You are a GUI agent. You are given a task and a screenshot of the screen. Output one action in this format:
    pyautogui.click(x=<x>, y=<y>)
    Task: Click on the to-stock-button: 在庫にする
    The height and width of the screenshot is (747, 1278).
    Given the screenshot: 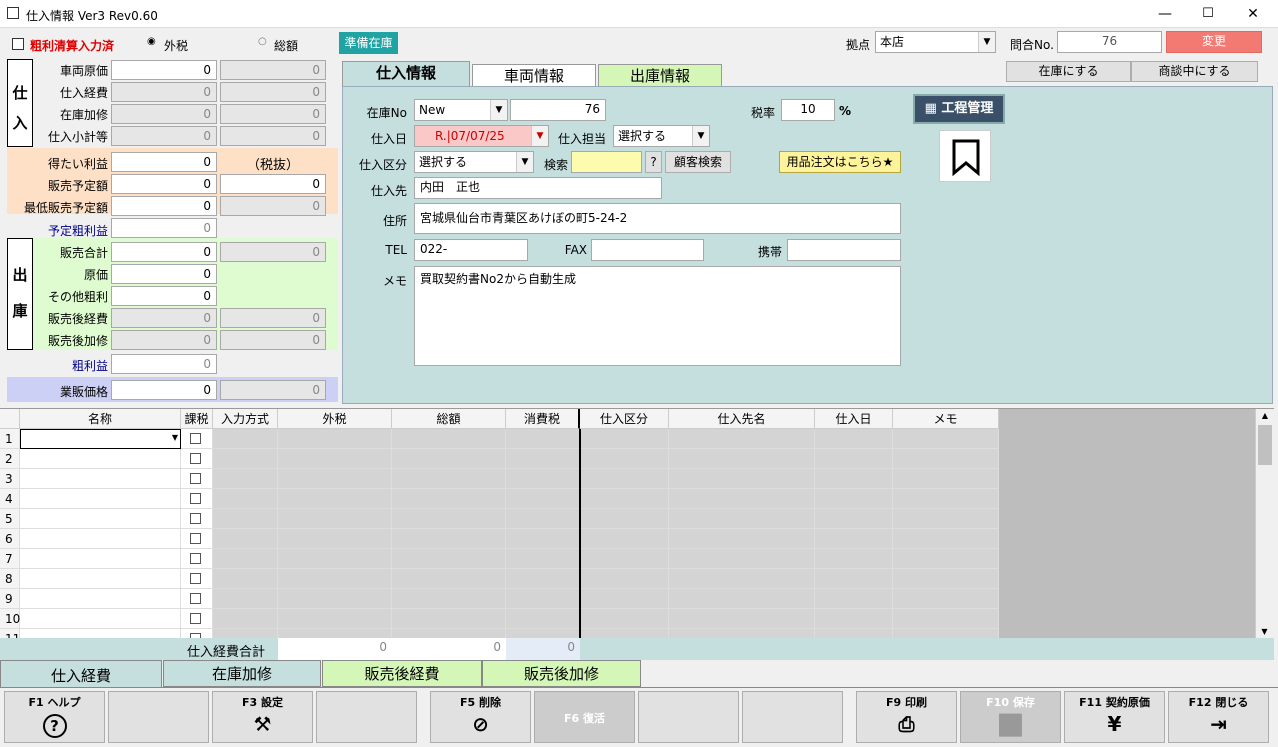 What is the action you would take?
    pyautogui.click(x=1068, y=71)
    